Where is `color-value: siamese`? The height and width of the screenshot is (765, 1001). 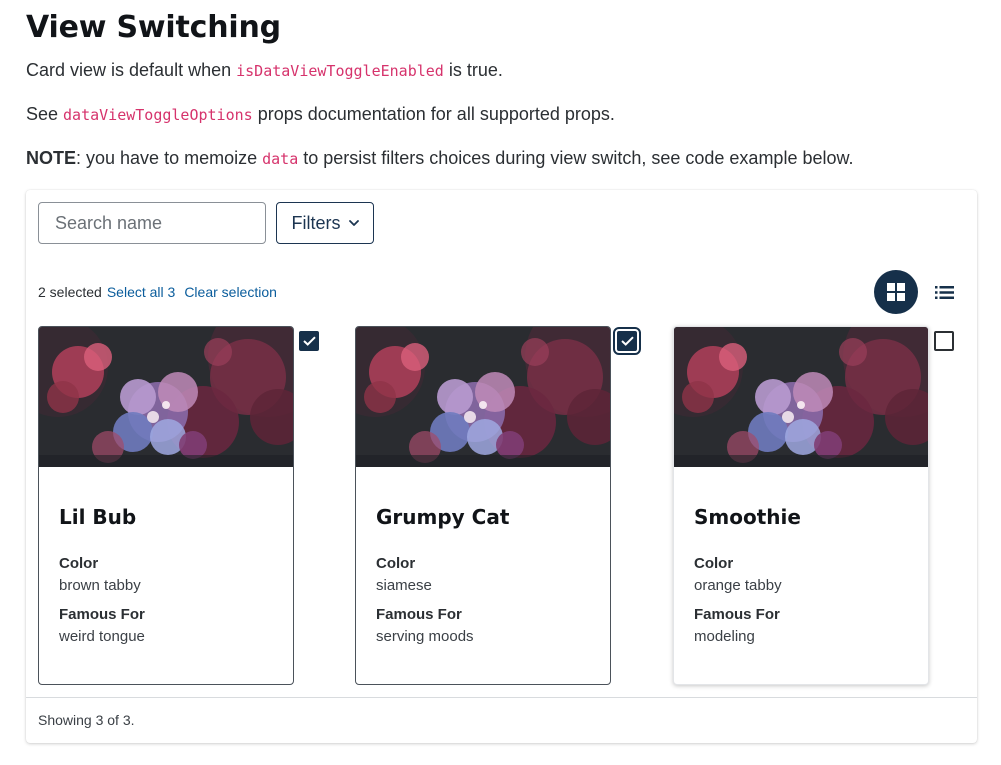
color-value: siamese is located at coordinates (404, 585).